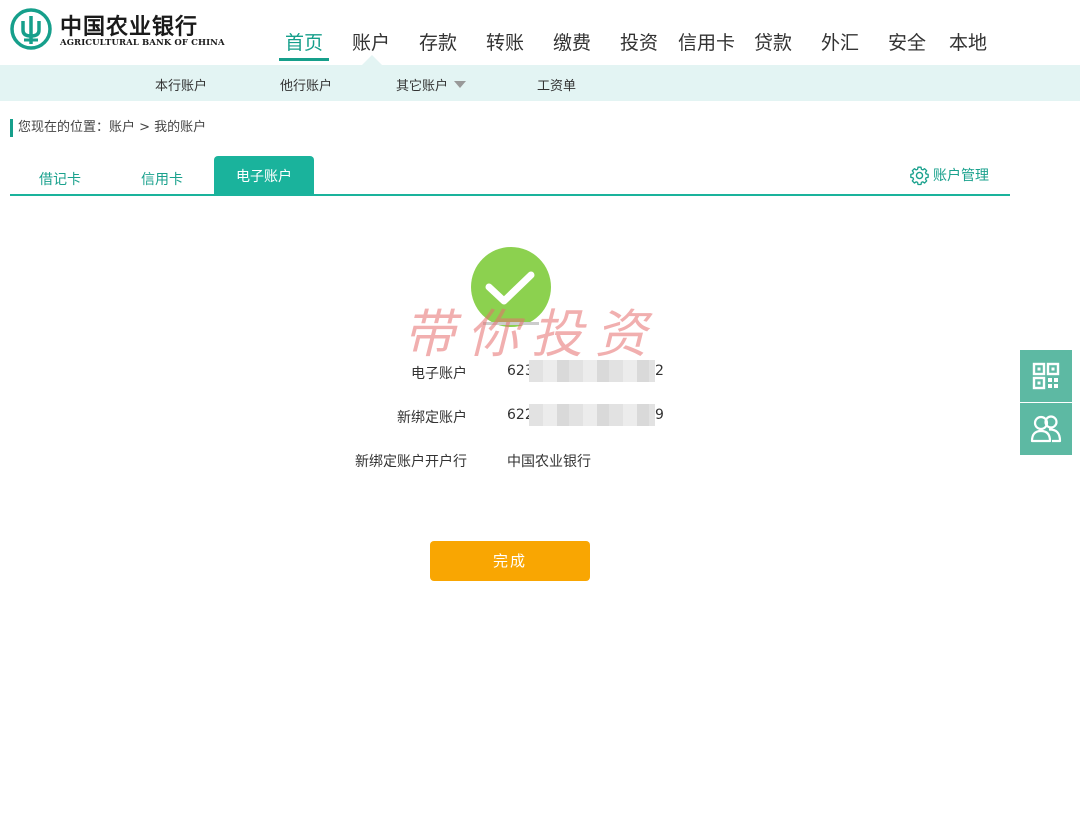 The height and width of the screenshot is (840, 1080). What do you see at coordinates (556, 84) in the screenshot?
I see `sub-nav-payroll: 工资单` at bounding box center [556, 84].